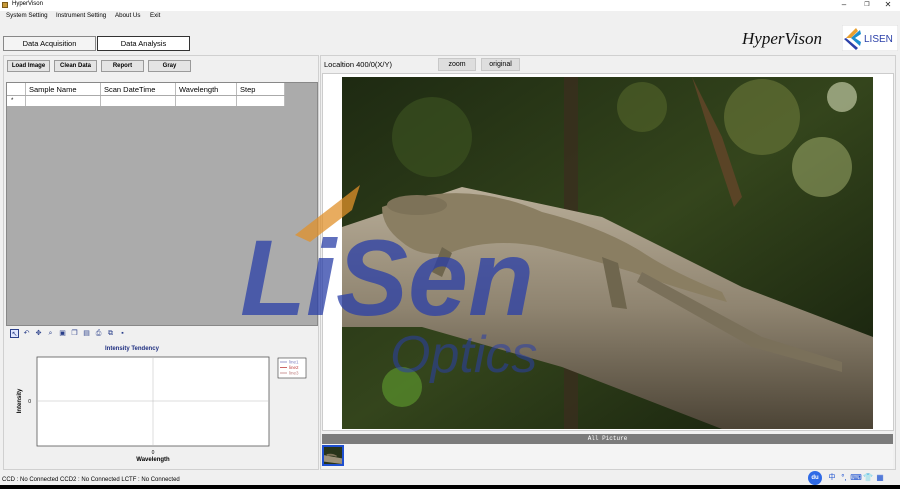 Image resolution: width=900 pixels, height=489 pixels. I want to click on pan-icon: ✥, so click(38, 333).